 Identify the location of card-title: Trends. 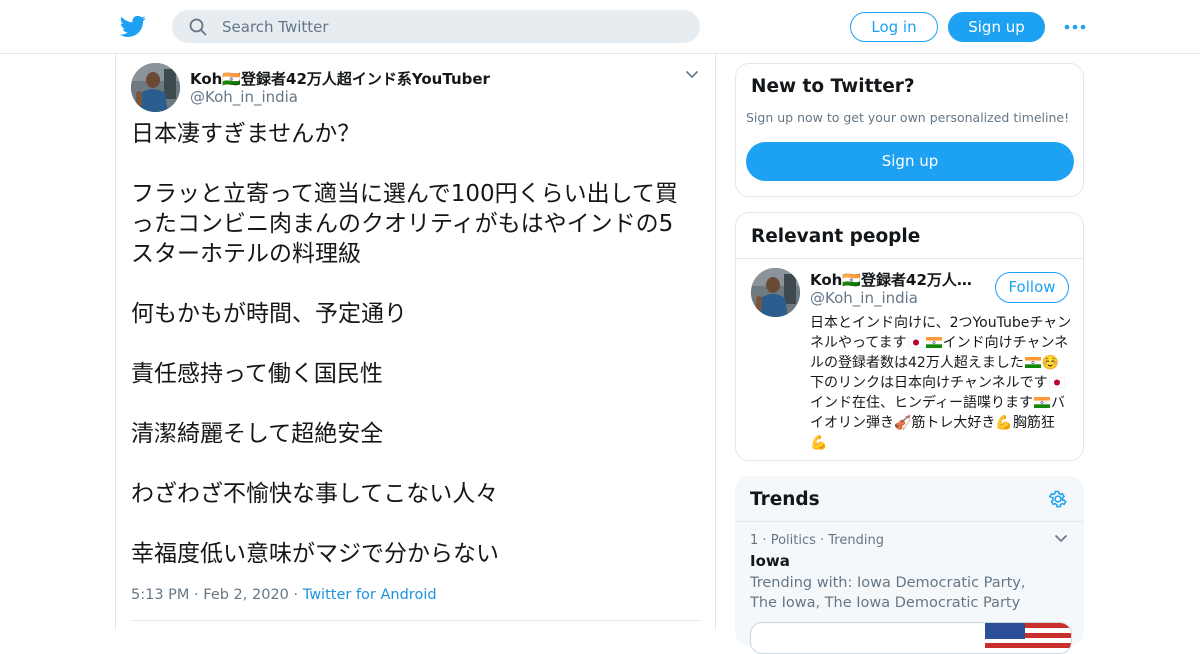
(785, 499).